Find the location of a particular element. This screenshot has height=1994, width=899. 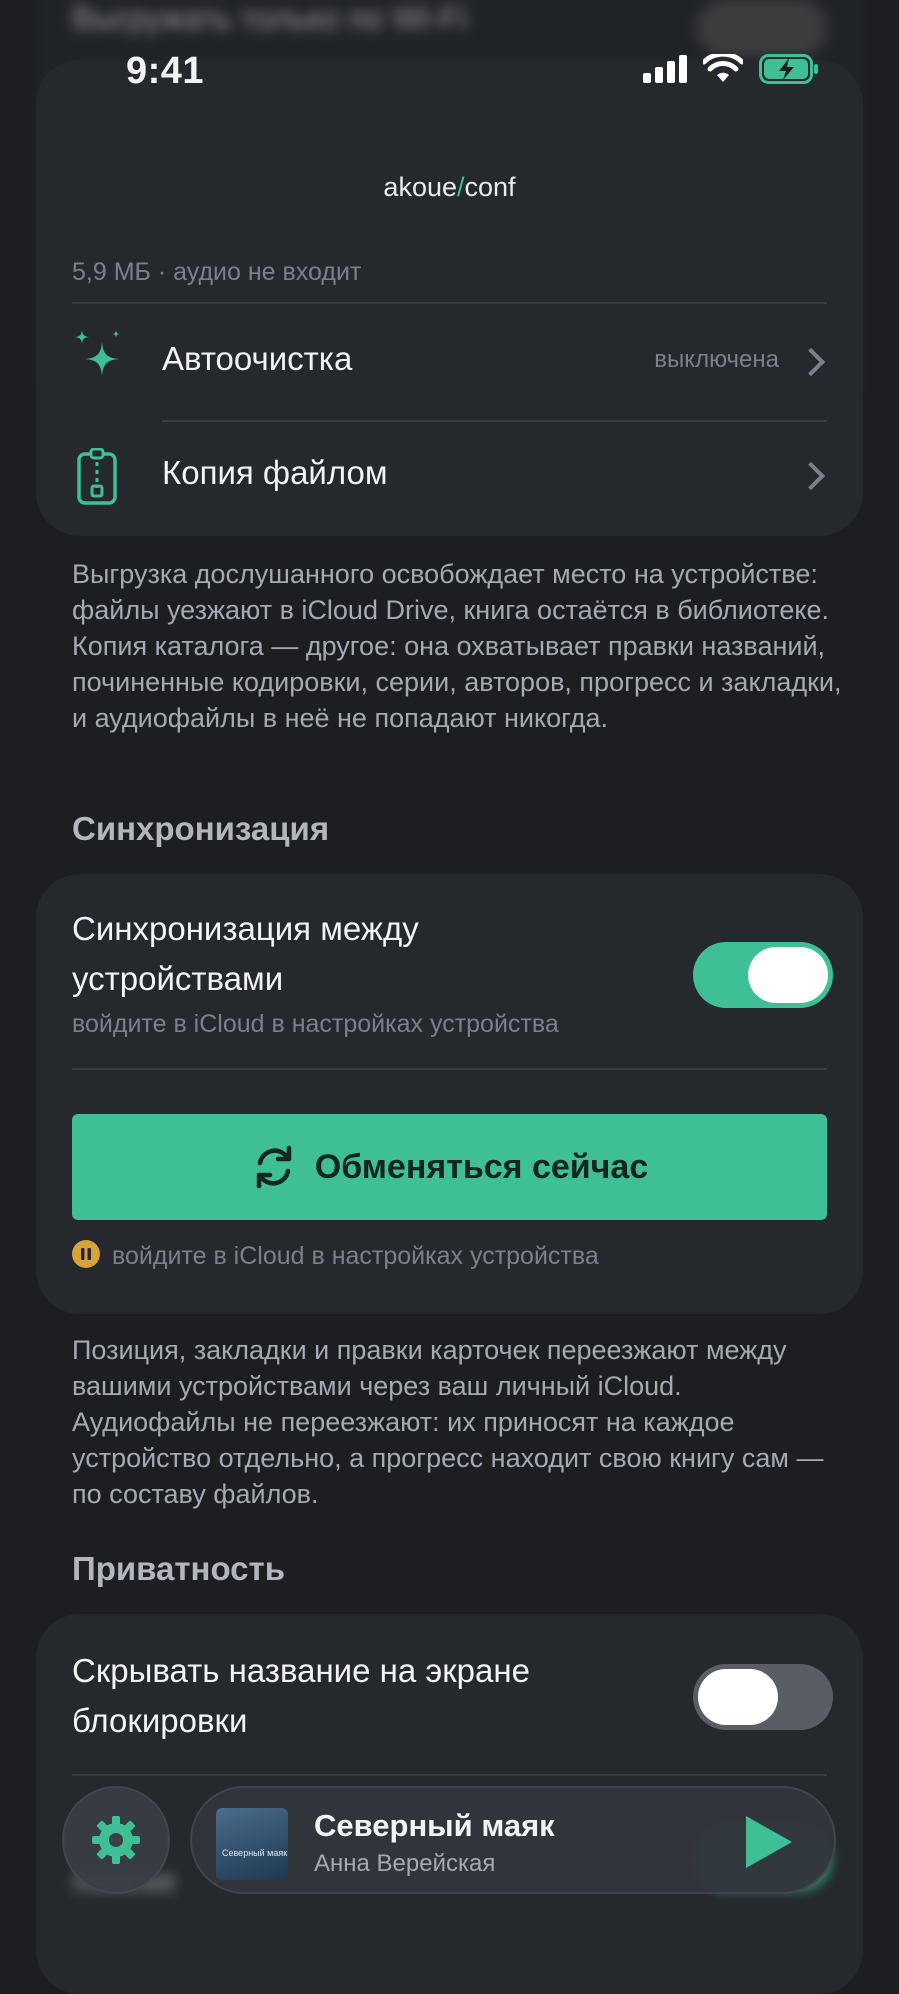

sync-toggle-hint: войдите в iCloud в настройках устройства is located at coordinates (315, 1024).